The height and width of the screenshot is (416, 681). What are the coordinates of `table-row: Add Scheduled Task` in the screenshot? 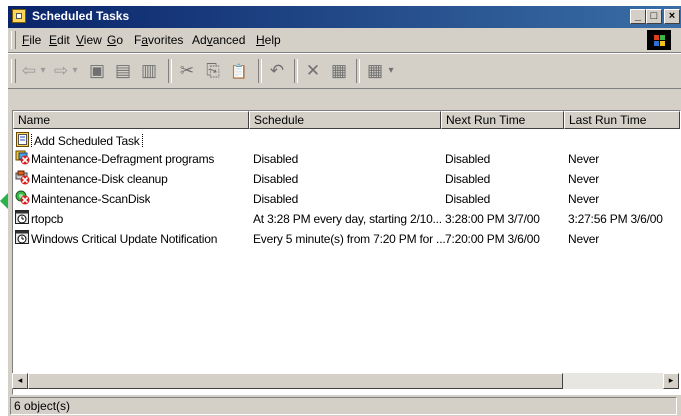 It's located at (346, 141).